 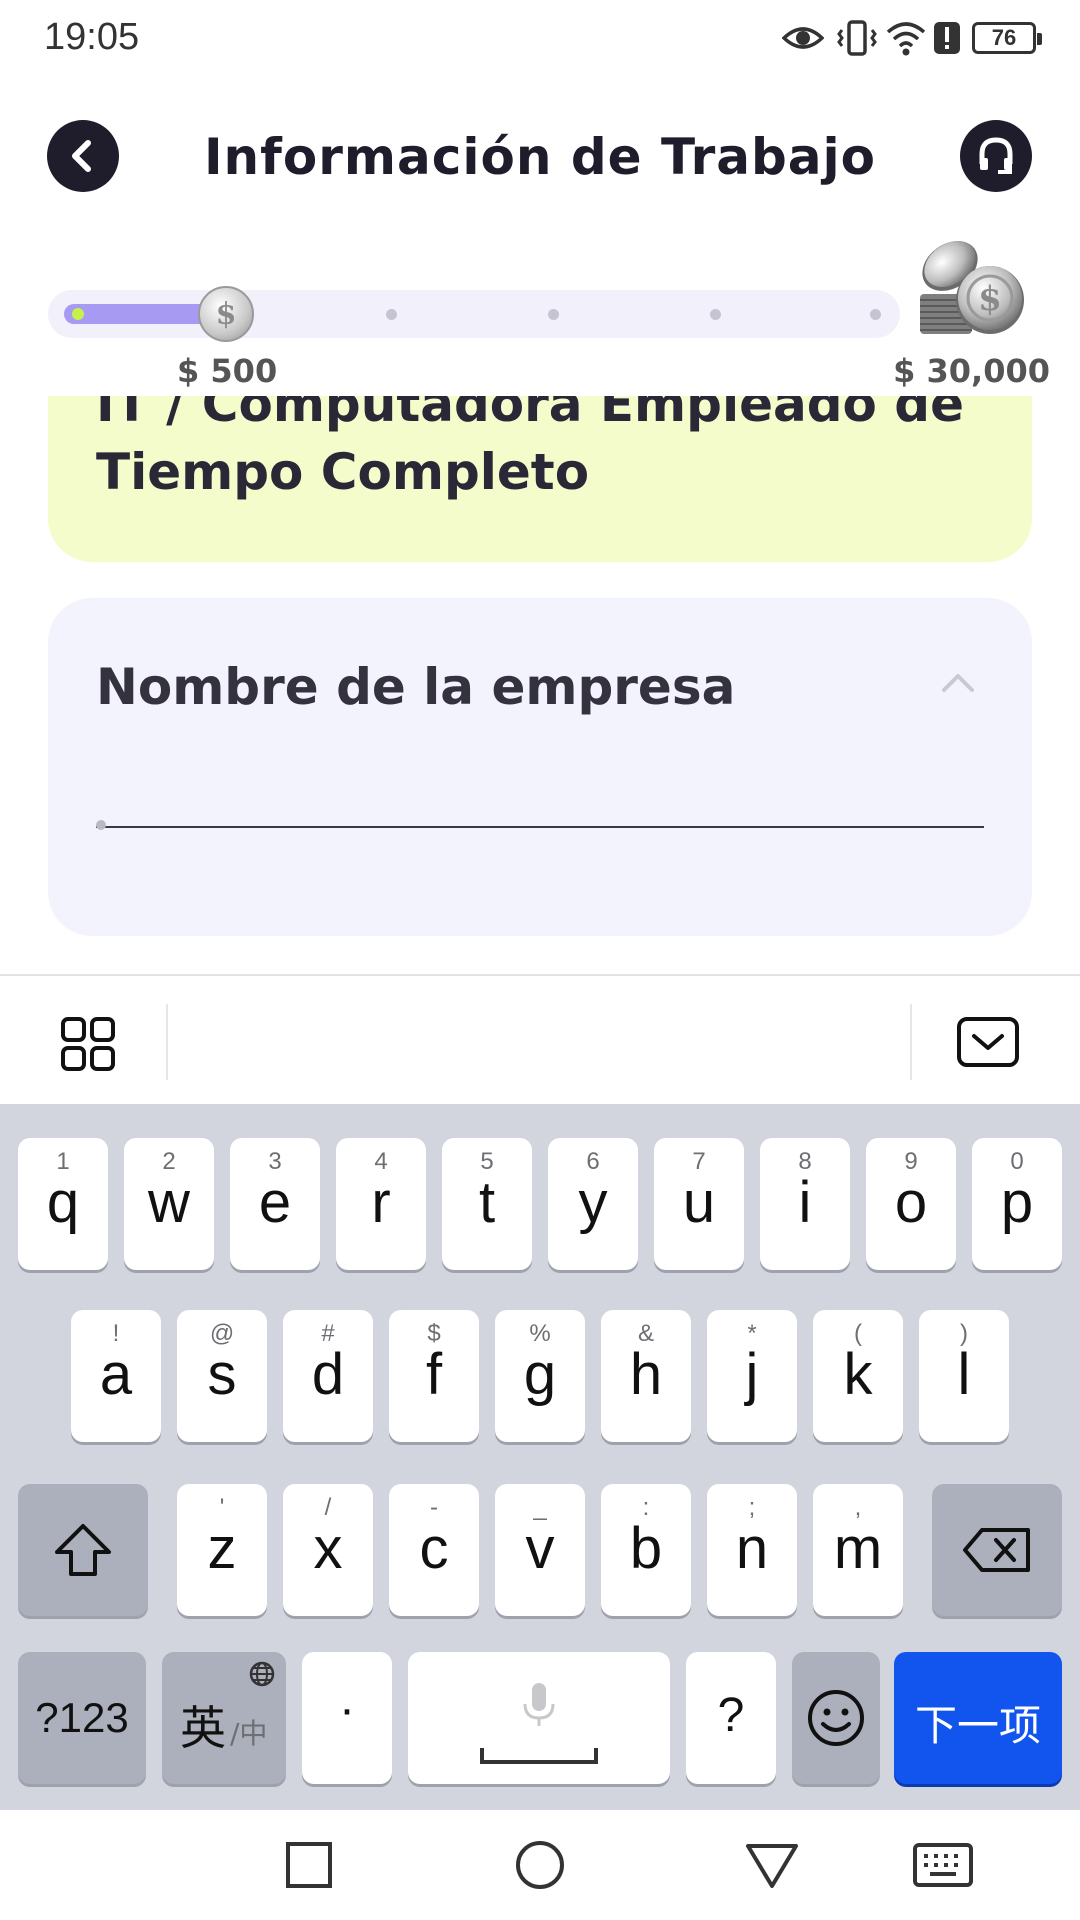 I want to click on key-label: r, so click(x=381, y=1202).